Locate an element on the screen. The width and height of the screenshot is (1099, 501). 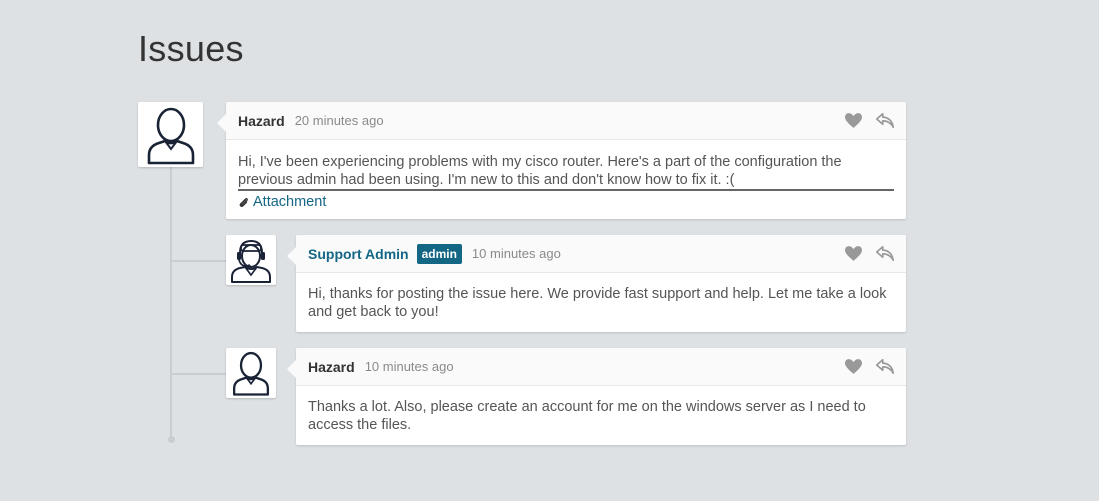
attachment-link: Attachment is located at coordinates (566, 202).